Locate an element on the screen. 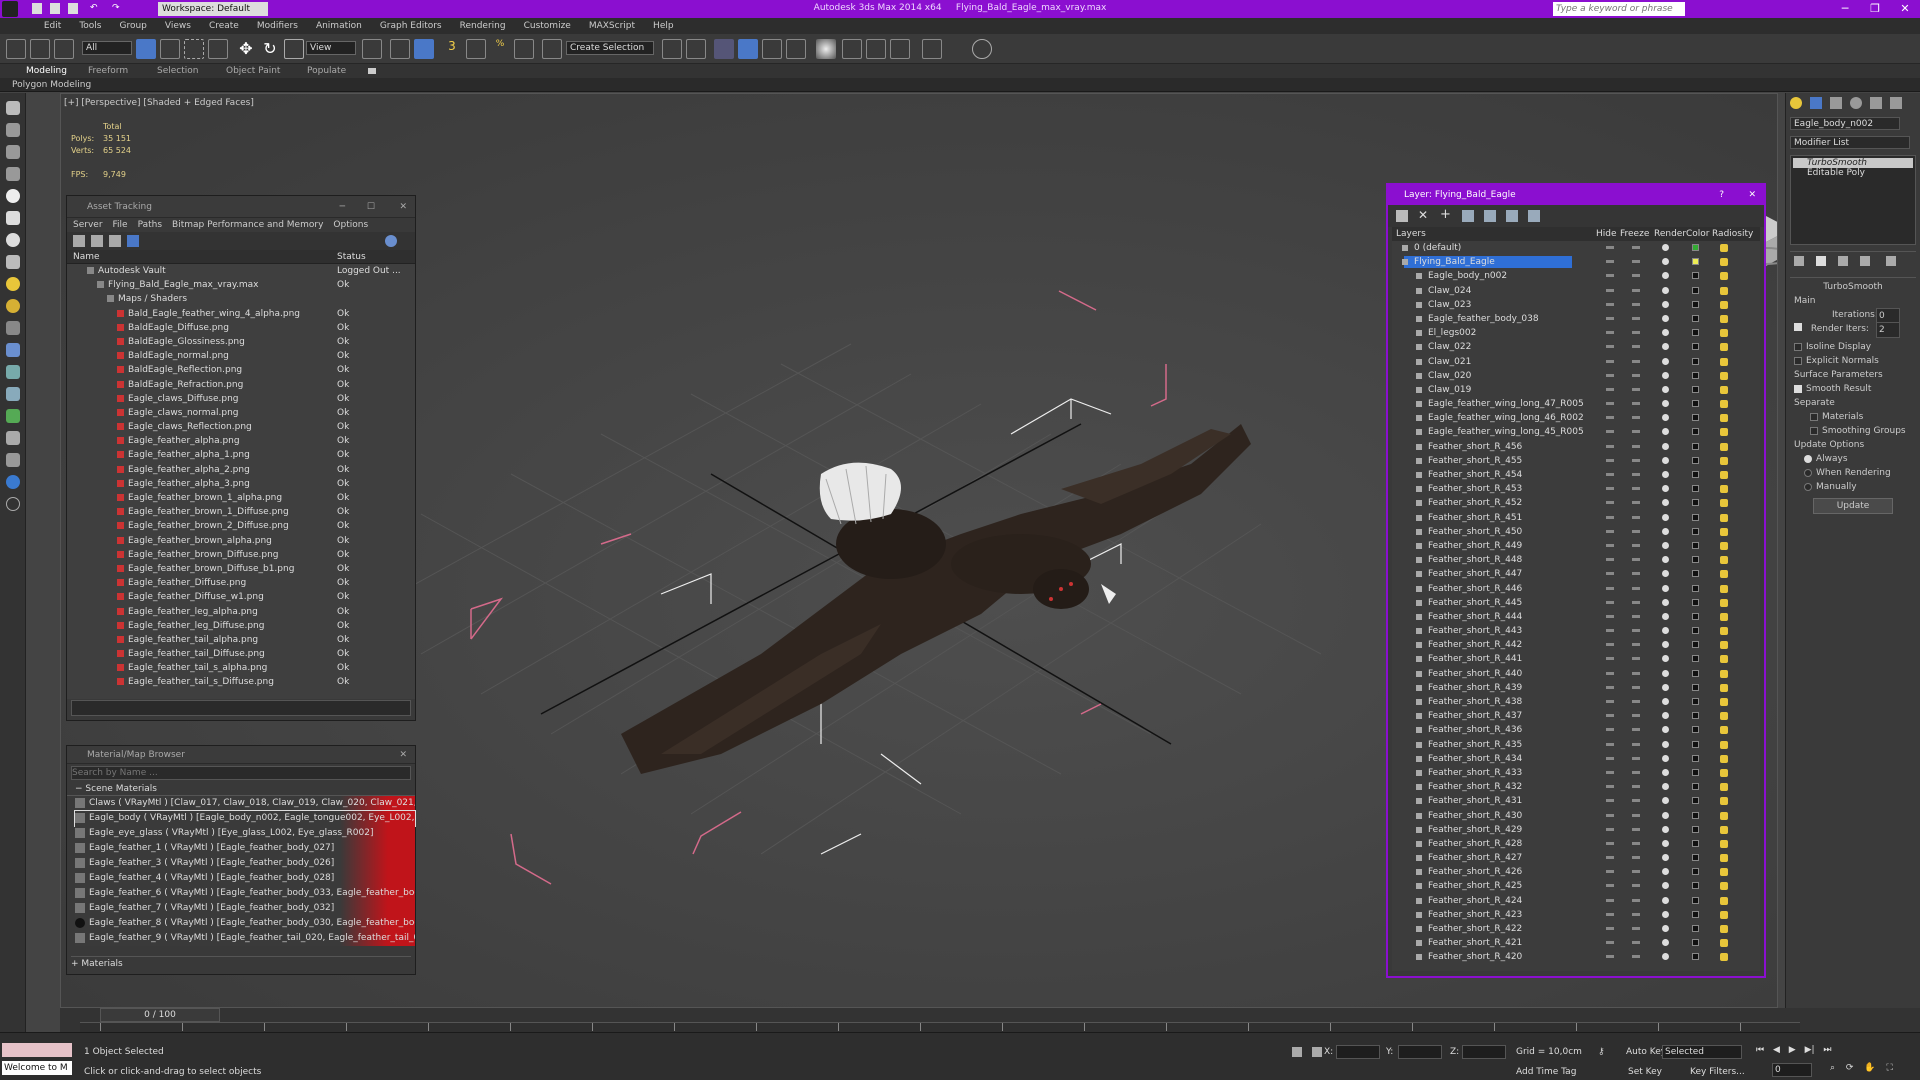  layer-col-layers: Layers is located at coordinates (1411, 234).